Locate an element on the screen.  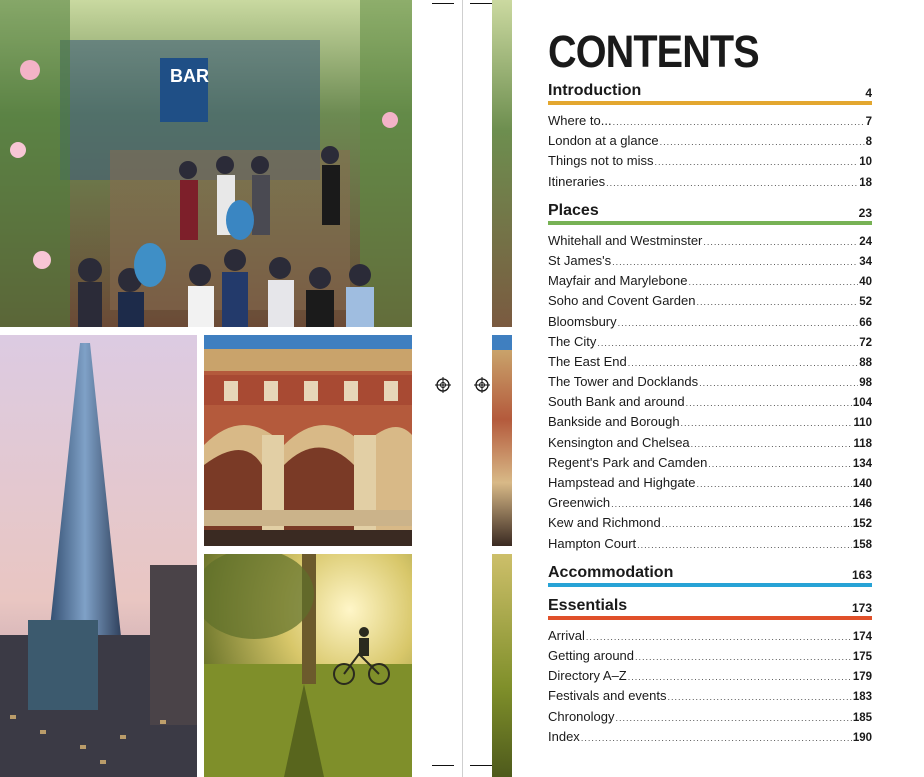
section-page-number: 23 is located at coordinates (865, 212).